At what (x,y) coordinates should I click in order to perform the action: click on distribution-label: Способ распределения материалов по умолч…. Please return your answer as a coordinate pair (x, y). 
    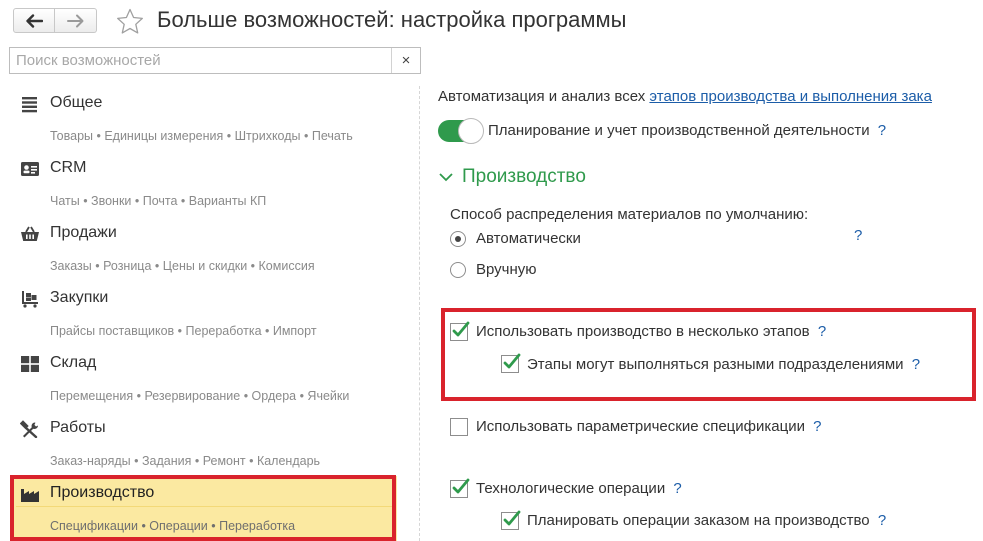
    Looking at the image, I should click on (629, 214).